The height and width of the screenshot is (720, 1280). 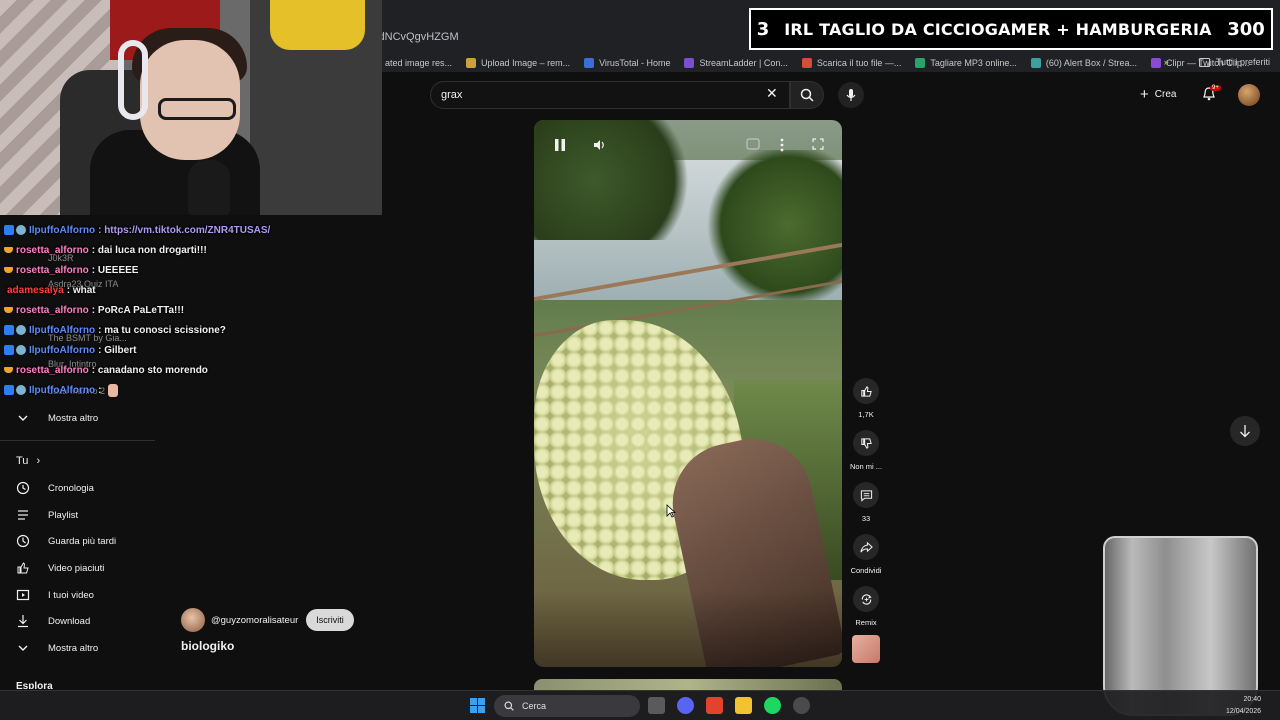 I want to click on subscribe-button: Iscriviti, so click(x=330, y=620).